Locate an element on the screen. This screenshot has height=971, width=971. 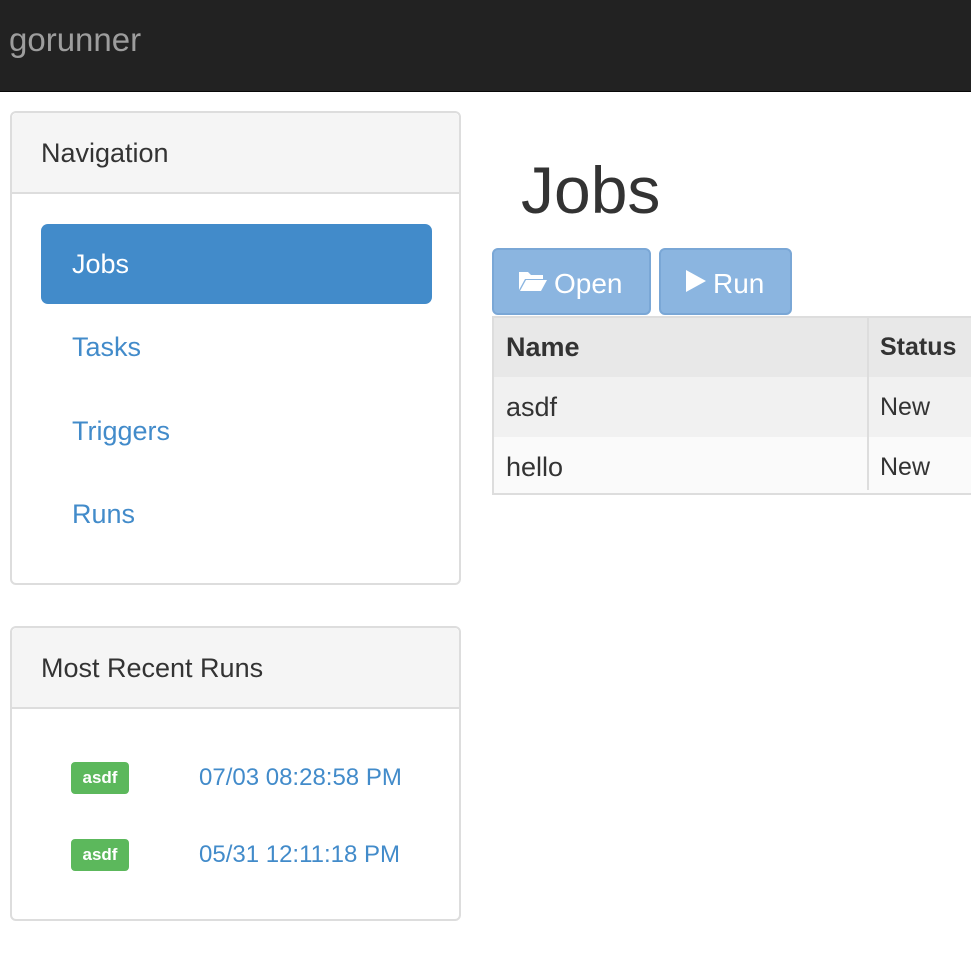
folder-open-icon is located at coordinates (533, 283).